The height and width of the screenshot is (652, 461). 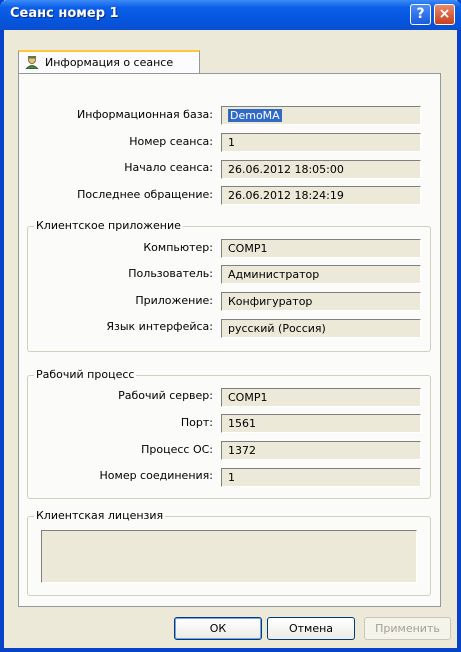 I want to click on window-title: Сеанс номер 1, so click(x=64, y=13).